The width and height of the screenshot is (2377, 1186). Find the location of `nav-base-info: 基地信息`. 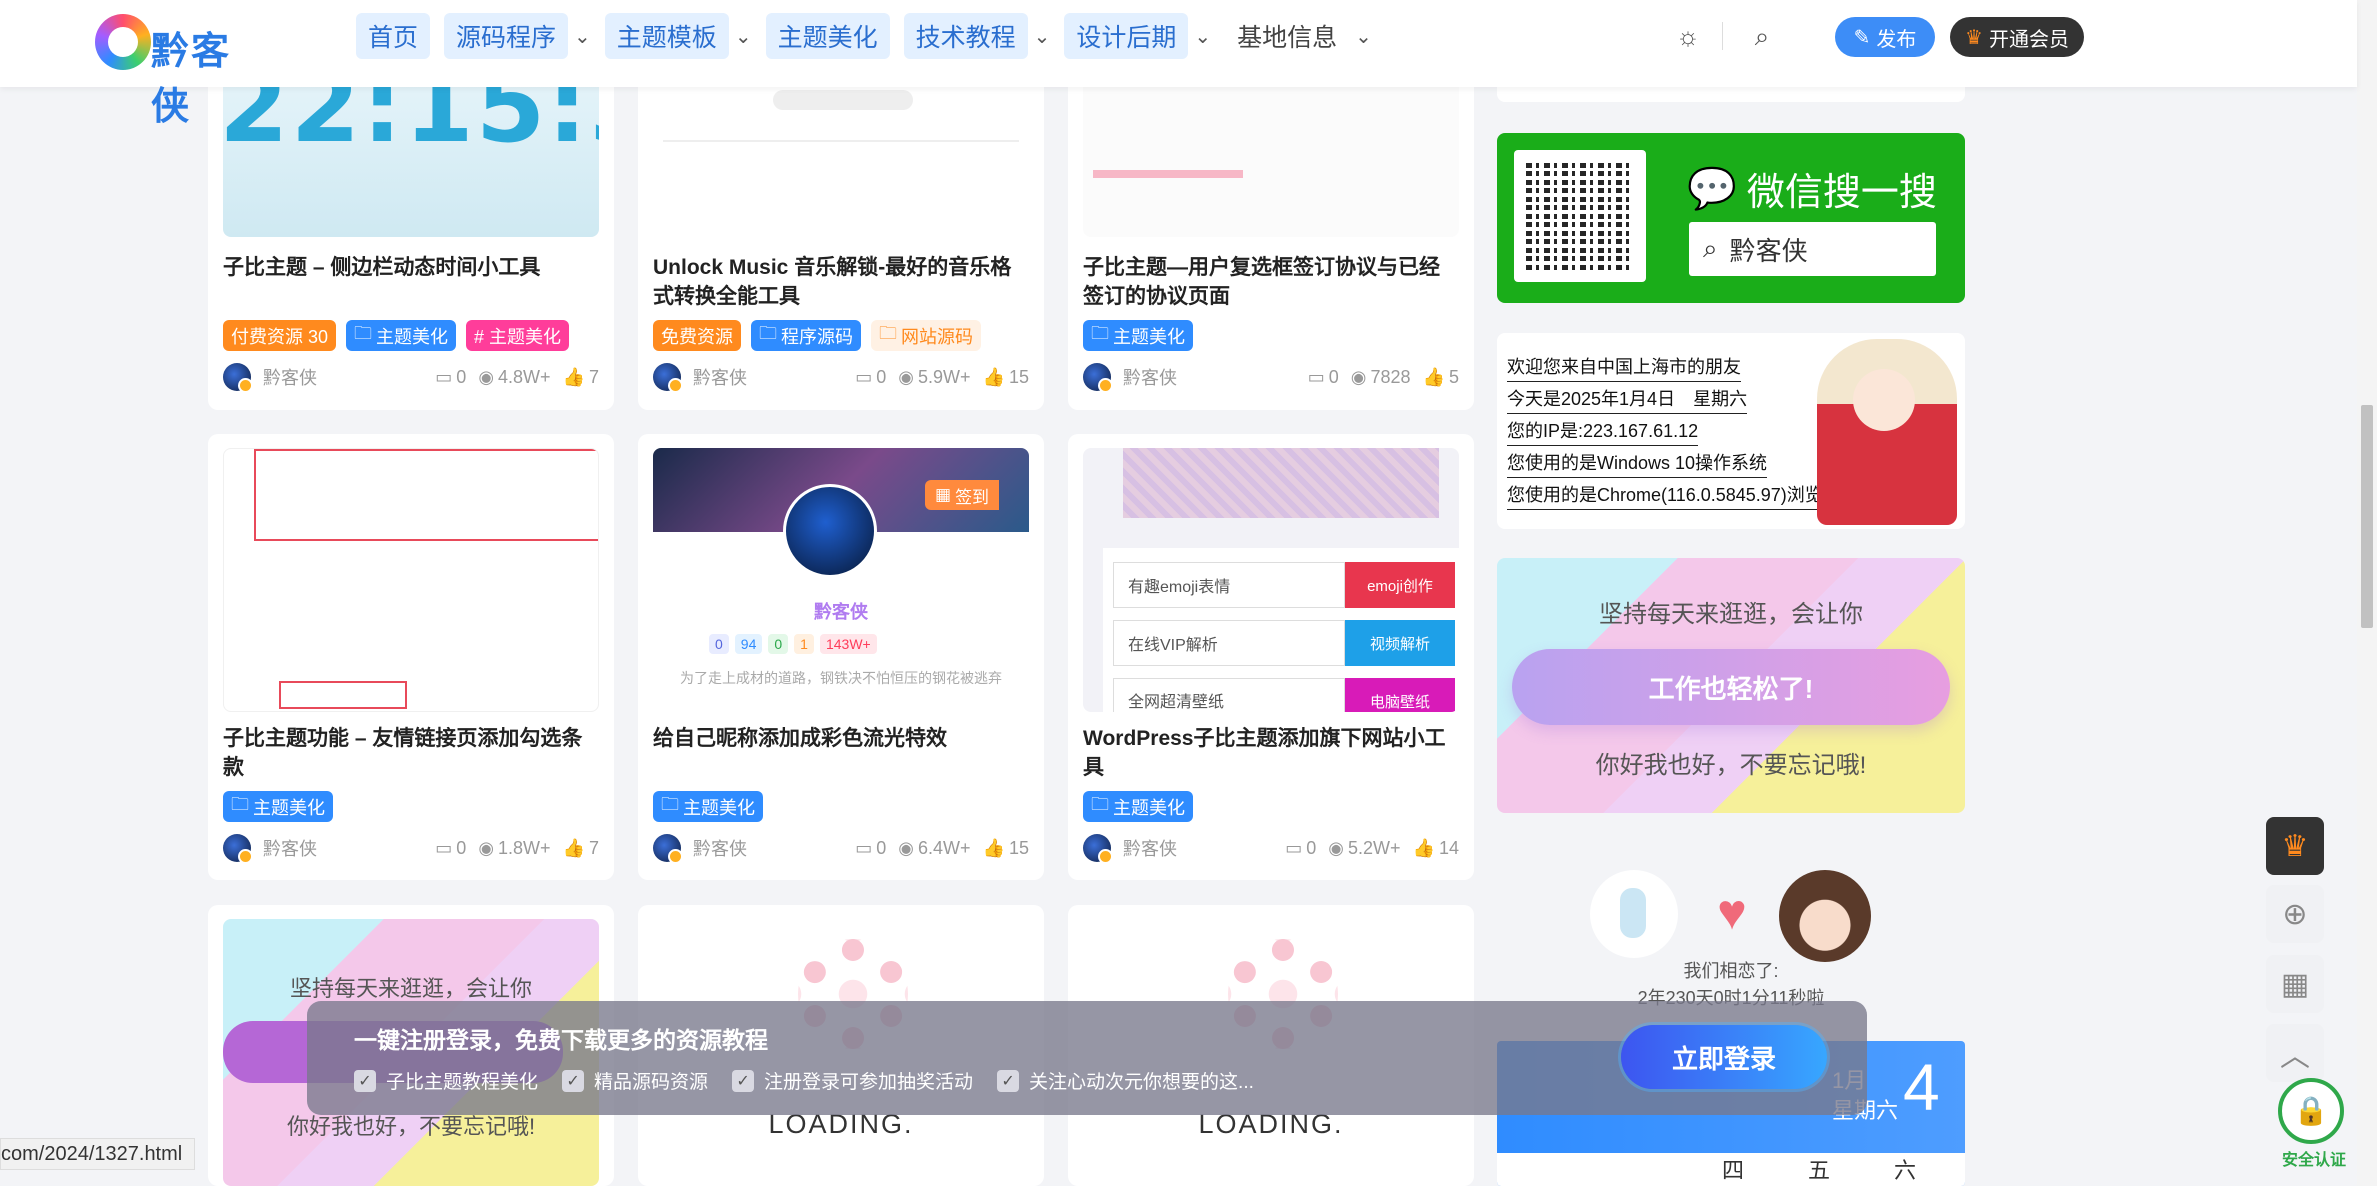

nav-base-info: 基地信息 is located at coordinates (1287, 36).